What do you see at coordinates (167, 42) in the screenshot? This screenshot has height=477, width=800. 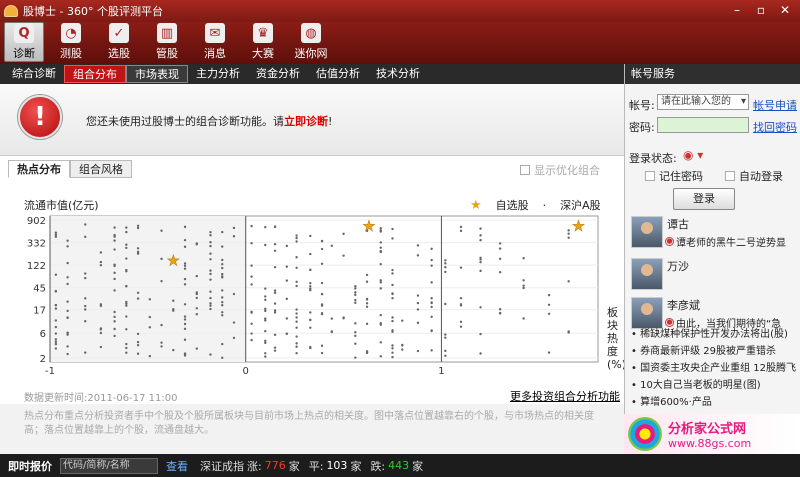 I see `toolbar-item-3: ▥ 管股` at bounding box center [167, 42].